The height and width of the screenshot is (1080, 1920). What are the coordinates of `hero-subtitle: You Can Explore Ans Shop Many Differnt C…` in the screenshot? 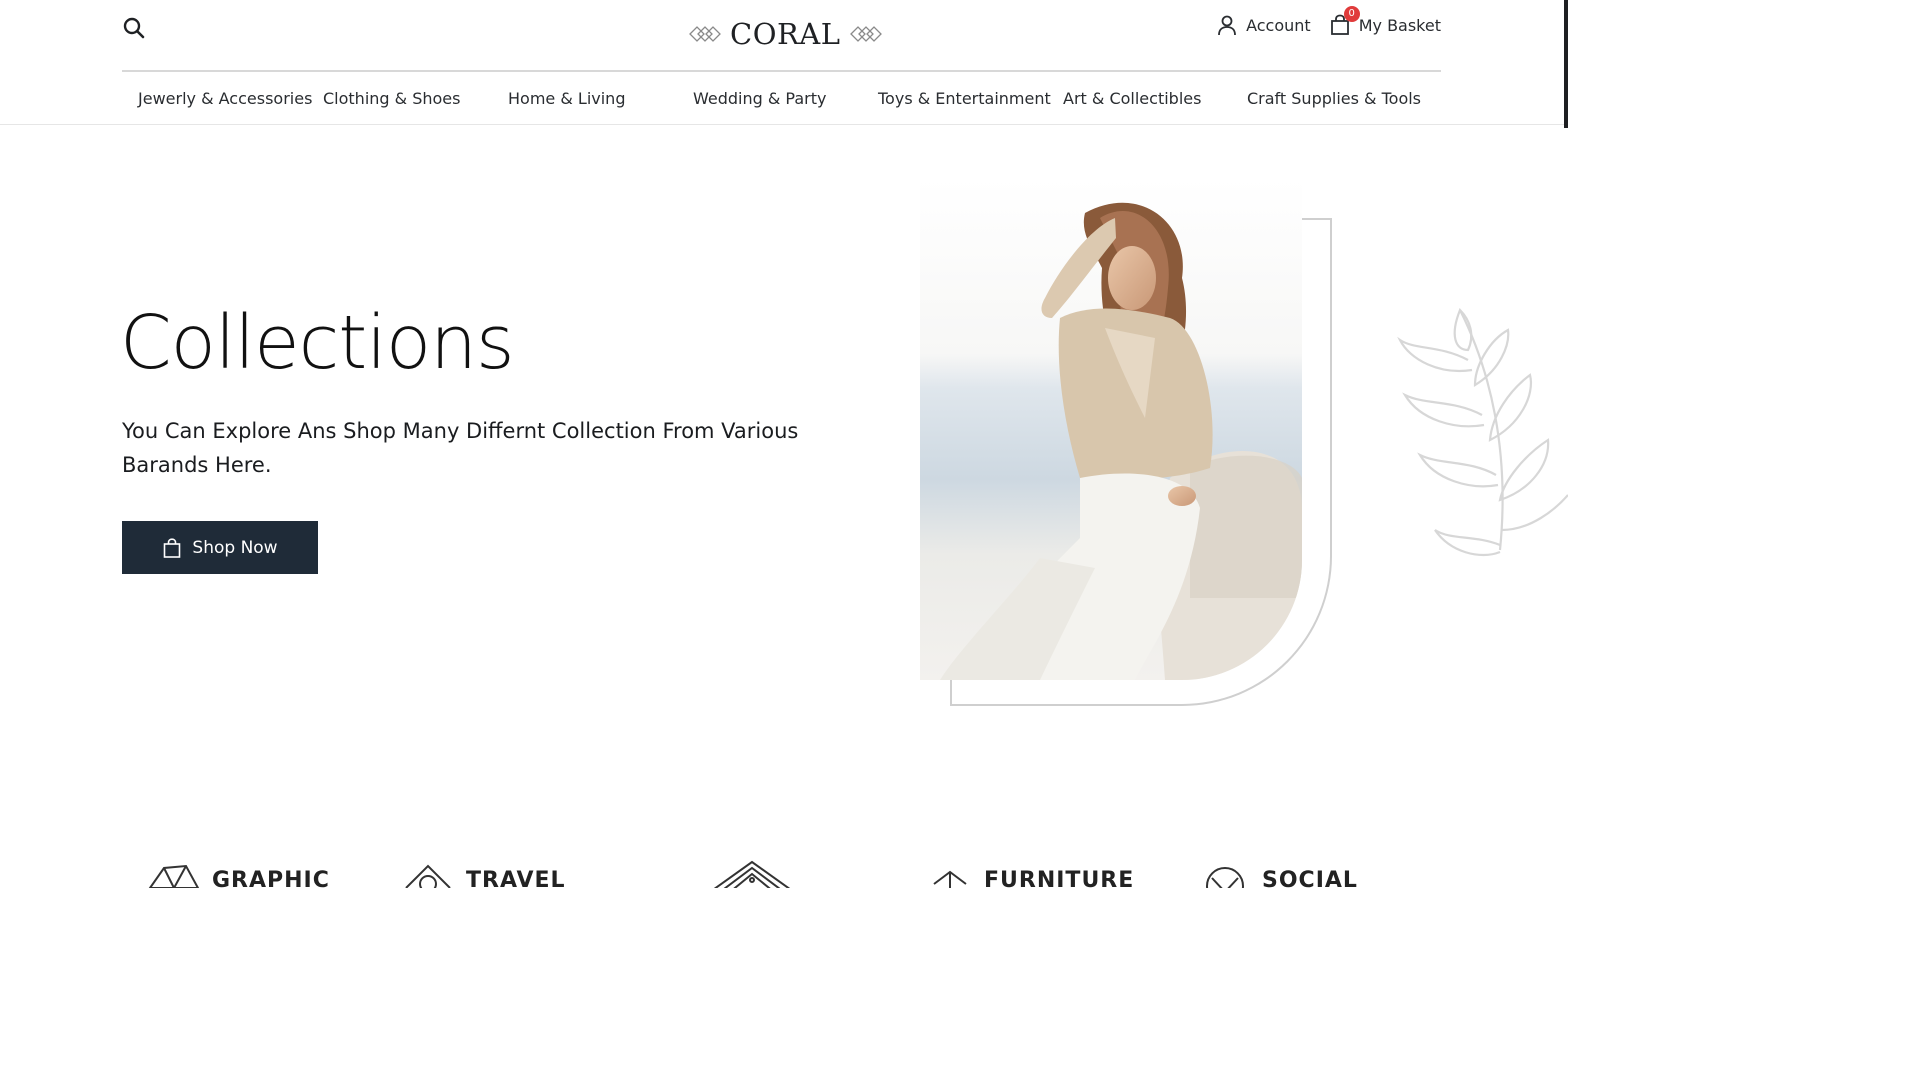 It's located at (460, 448).